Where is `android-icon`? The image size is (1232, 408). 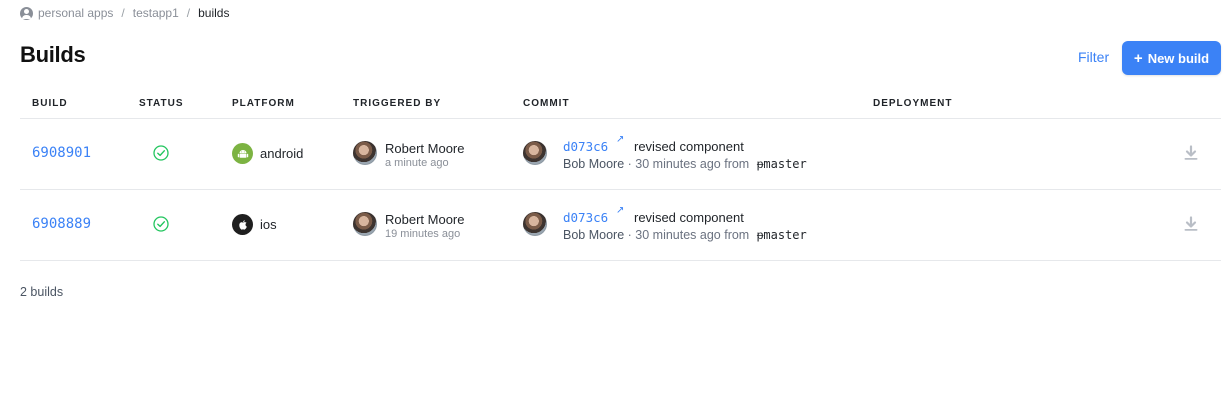 android-icon is located at coordinates (242, 153).